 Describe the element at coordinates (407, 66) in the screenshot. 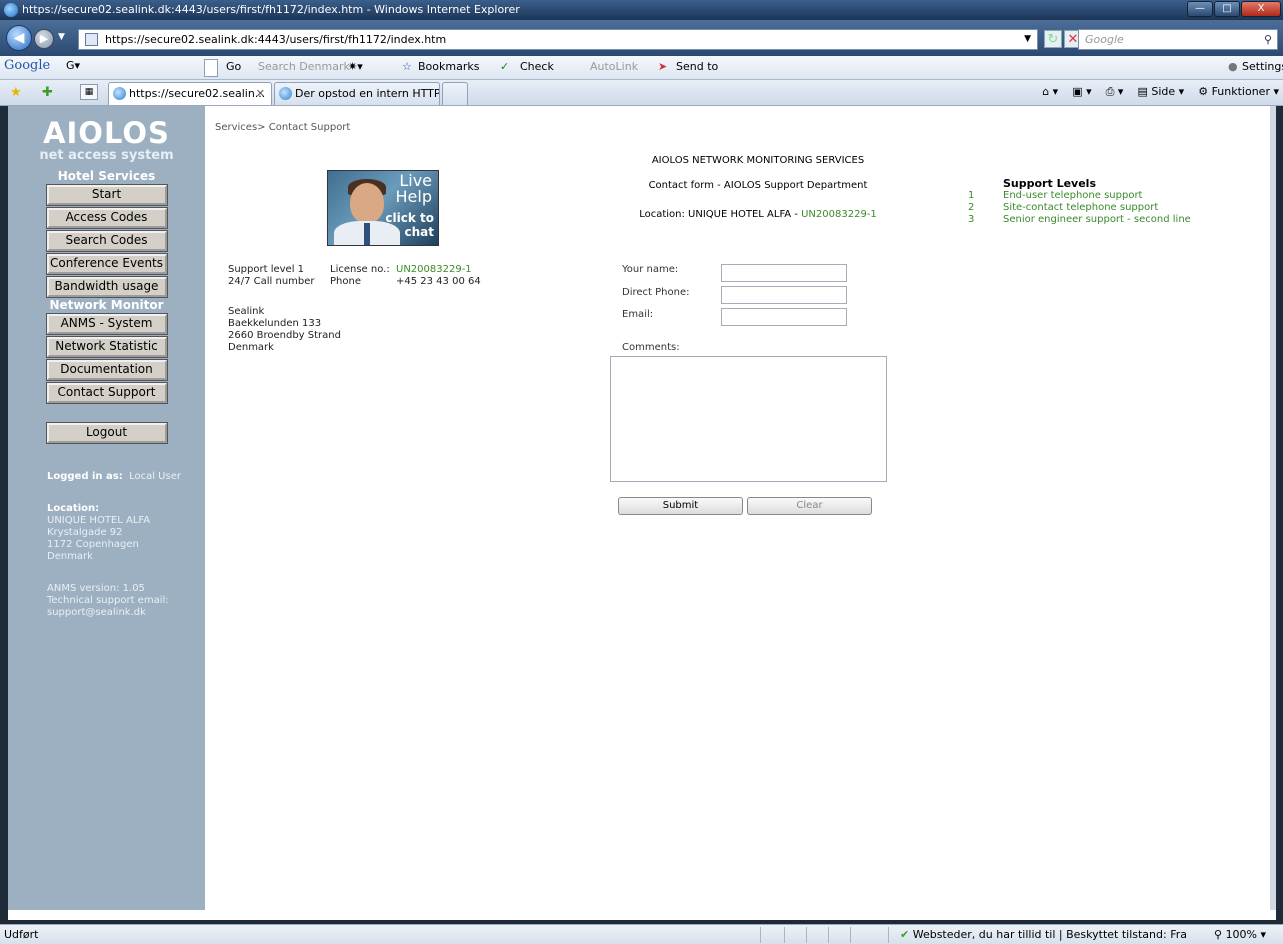

I see `bookmarks-star-icon: ☆` at that location.